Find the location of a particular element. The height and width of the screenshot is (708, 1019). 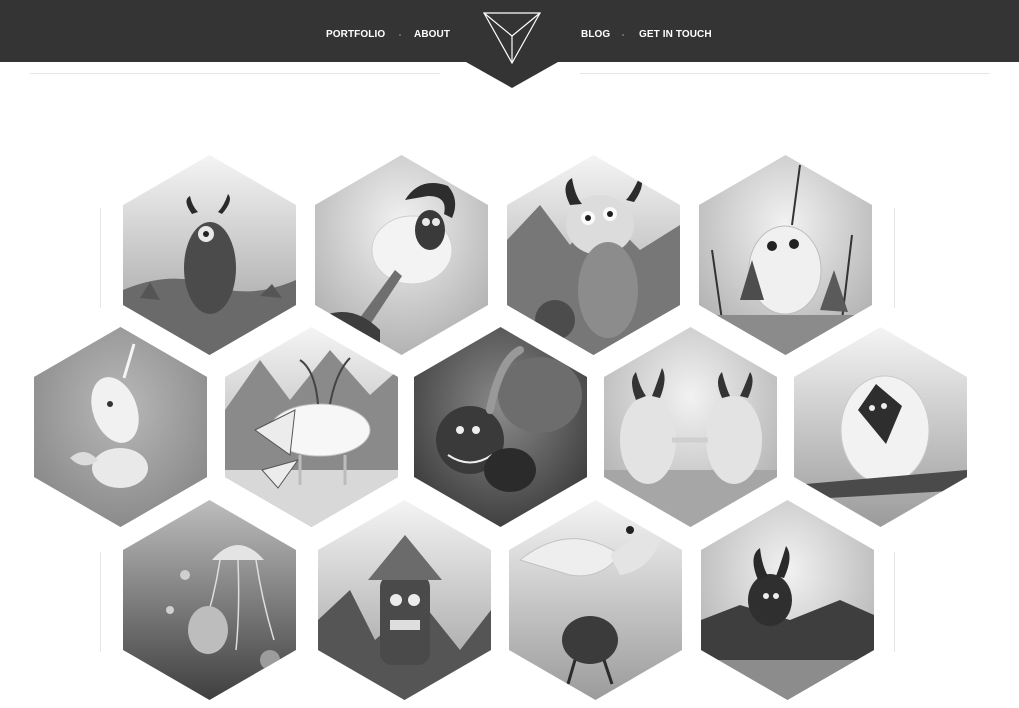

hex-tile-jellyfish is located at coordinates (209, 600).